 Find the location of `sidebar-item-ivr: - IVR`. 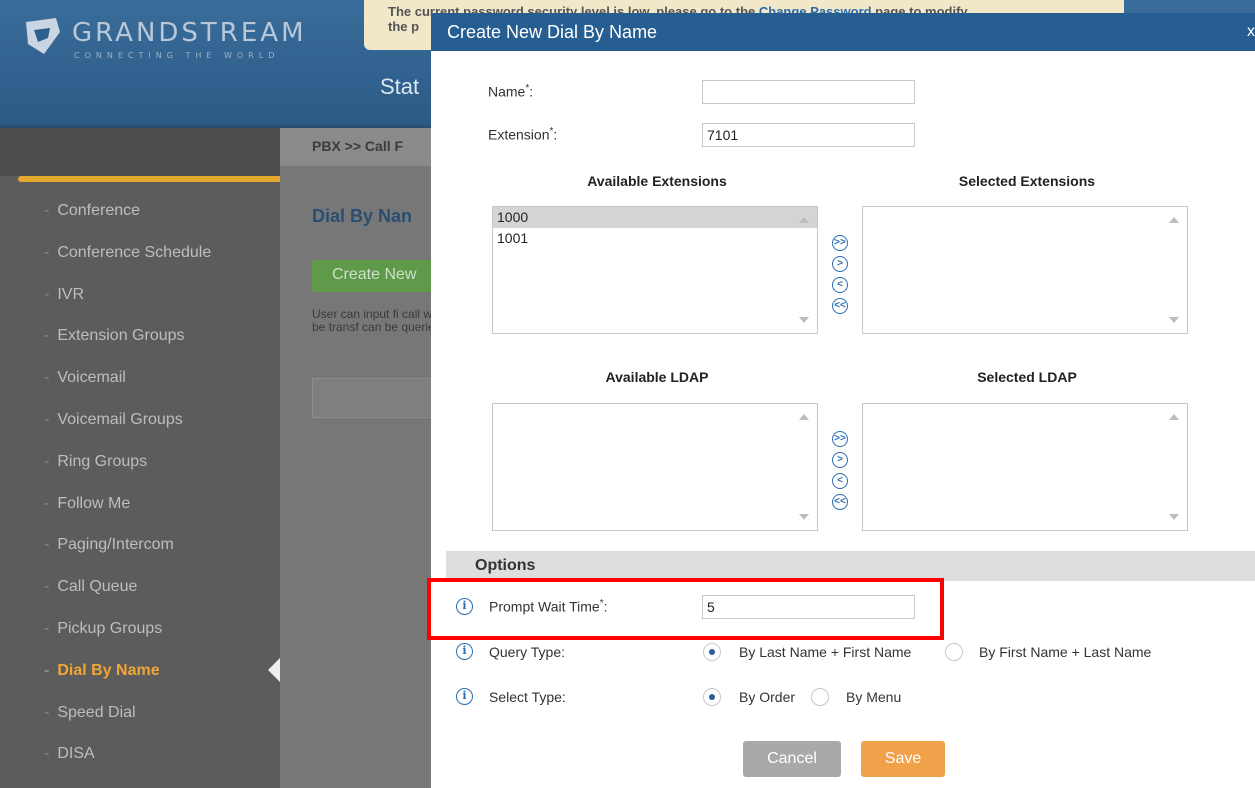

sidebar-item-ivr: - IVR is located at coordinates (64, 295).